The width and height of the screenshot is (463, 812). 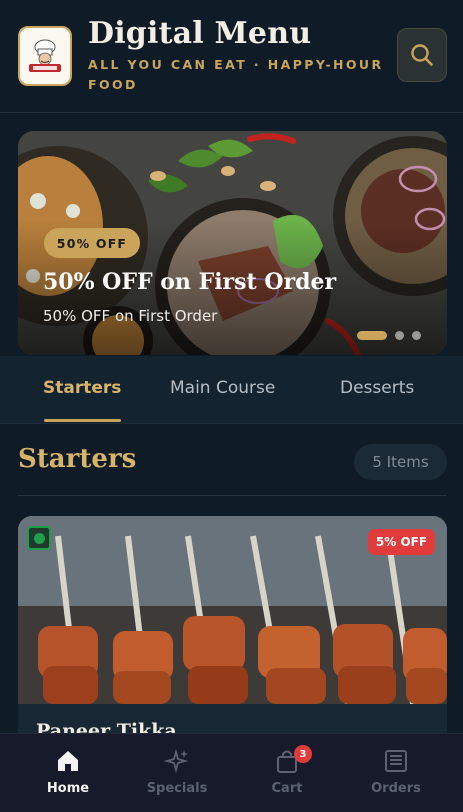 What do you see at coordinates (396, 773) in the screenshot?
I see `nav-orders: Orders` at bounding box center [396, 773].